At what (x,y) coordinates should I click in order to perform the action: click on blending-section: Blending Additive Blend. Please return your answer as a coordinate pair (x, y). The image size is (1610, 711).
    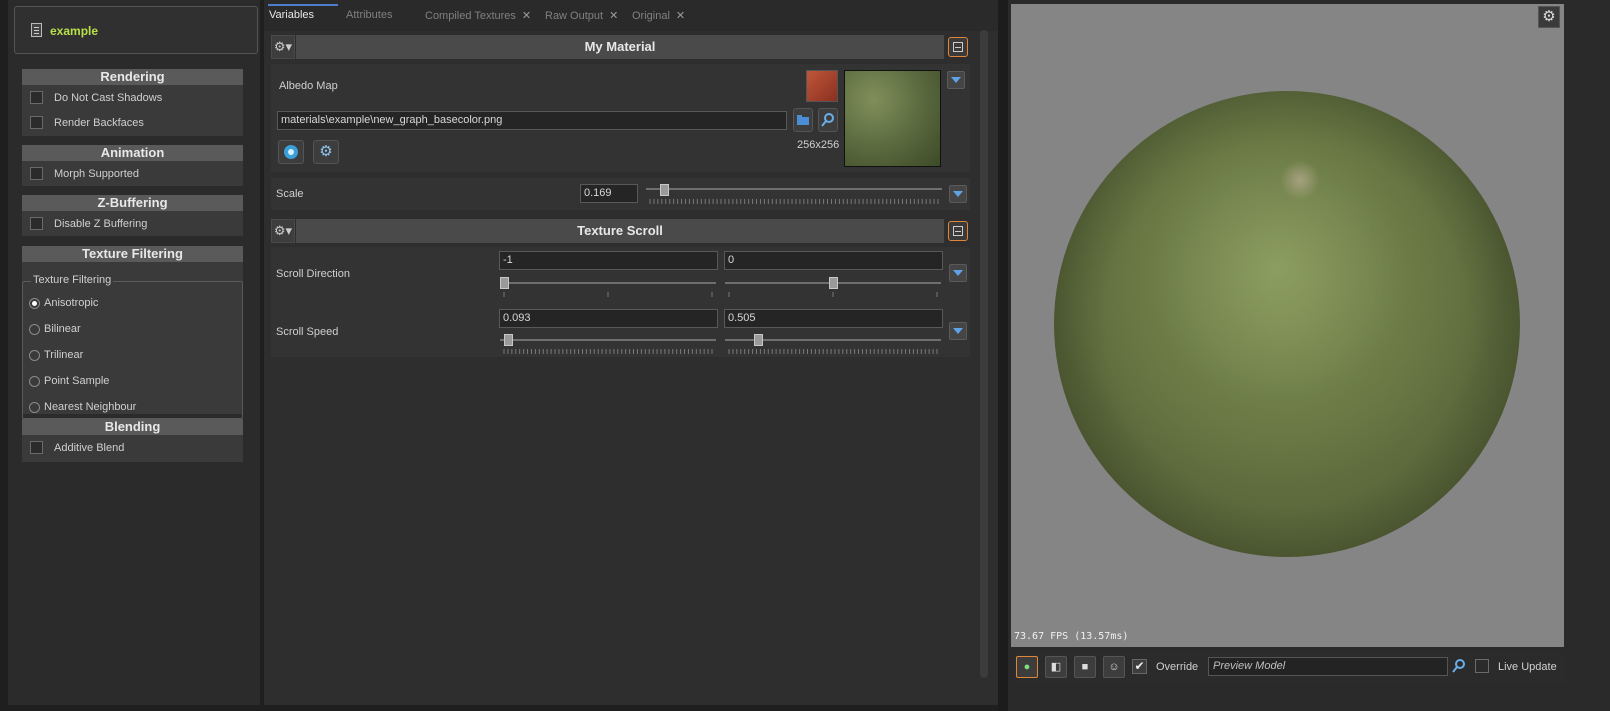
    Looking at the image, I should click on (132, 440).